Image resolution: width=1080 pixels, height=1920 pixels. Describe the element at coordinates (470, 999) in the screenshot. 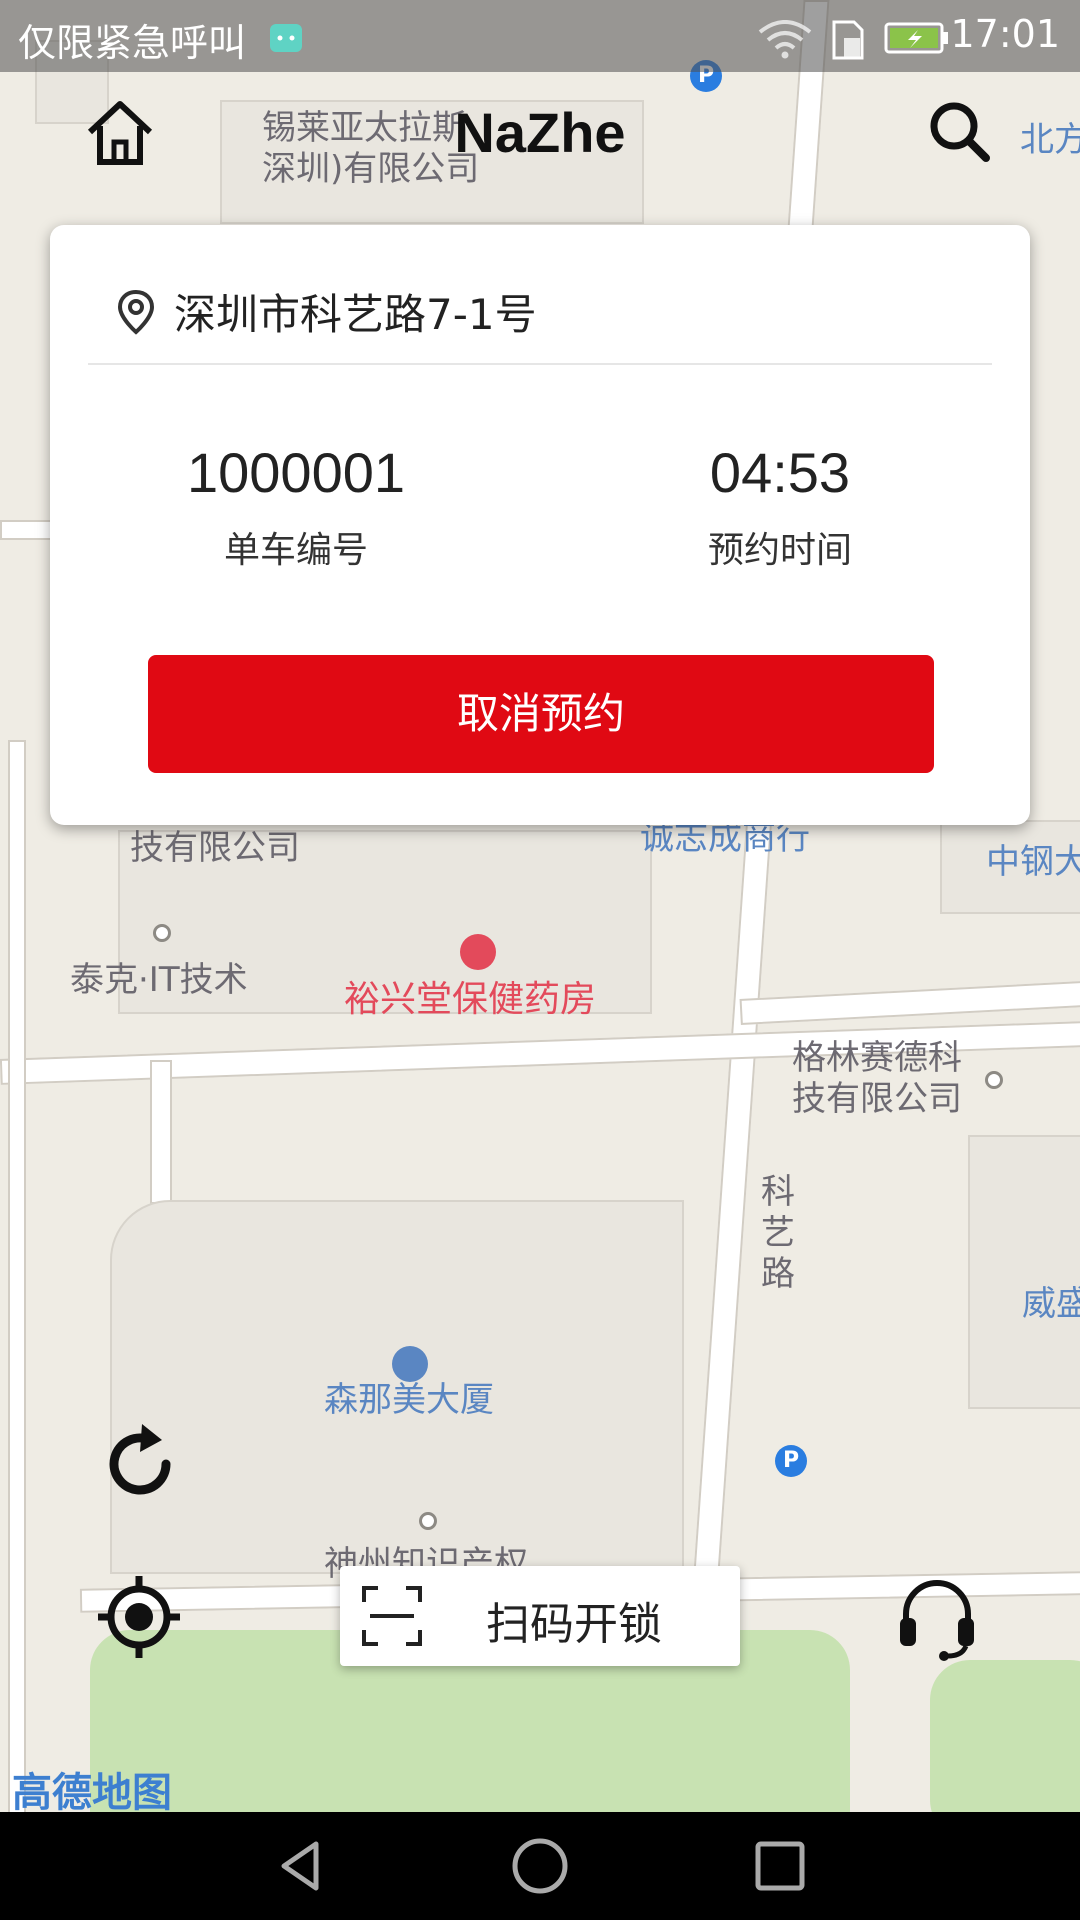

I see `map-label-pharmacy: 裕兴堂保健药房` at that location.